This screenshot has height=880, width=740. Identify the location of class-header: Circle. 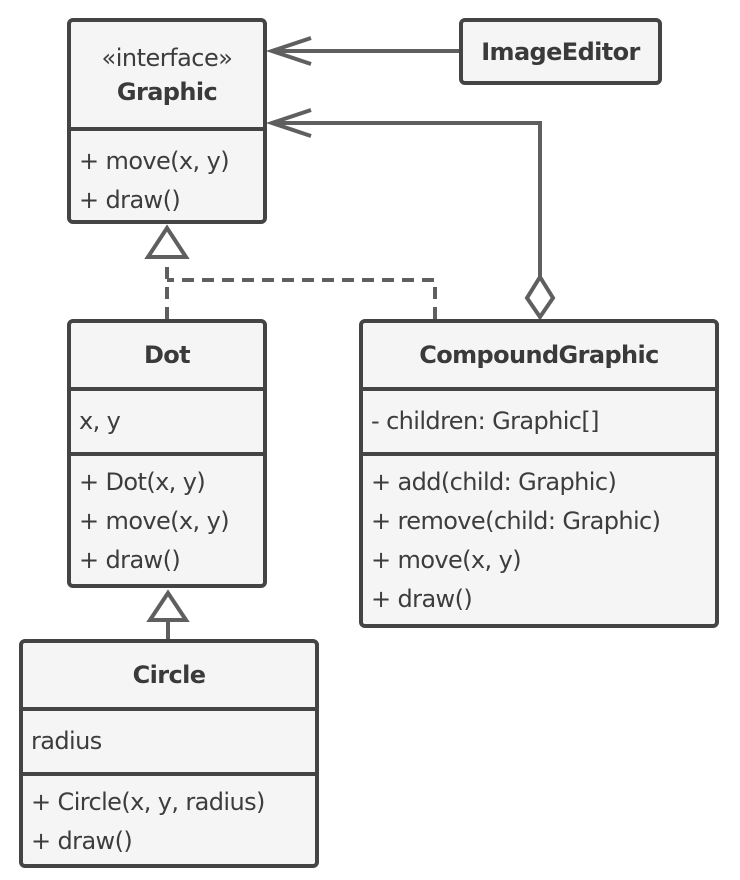
(169, 675).